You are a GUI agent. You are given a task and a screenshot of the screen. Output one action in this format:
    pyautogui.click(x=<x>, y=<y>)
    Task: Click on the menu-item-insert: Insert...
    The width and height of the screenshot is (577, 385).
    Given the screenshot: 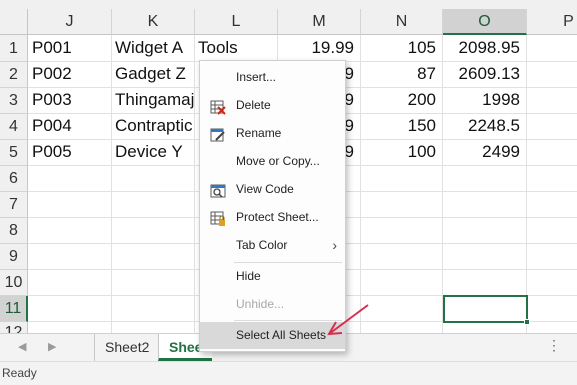 What is the action you would take?
    pyautogui.click(x=272, y=77)
    